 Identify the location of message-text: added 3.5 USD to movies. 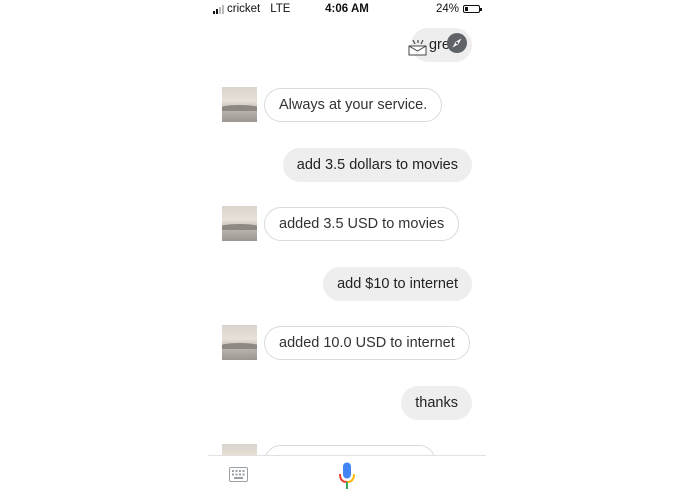
(362, 224).